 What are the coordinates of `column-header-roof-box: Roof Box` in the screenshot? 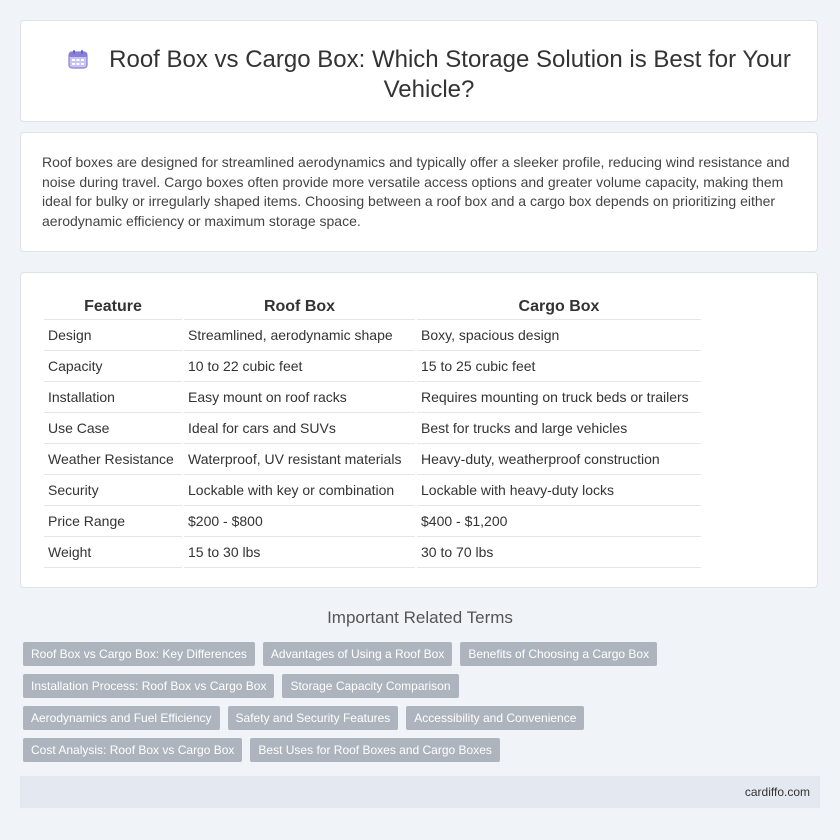 It's located at (299, 308).